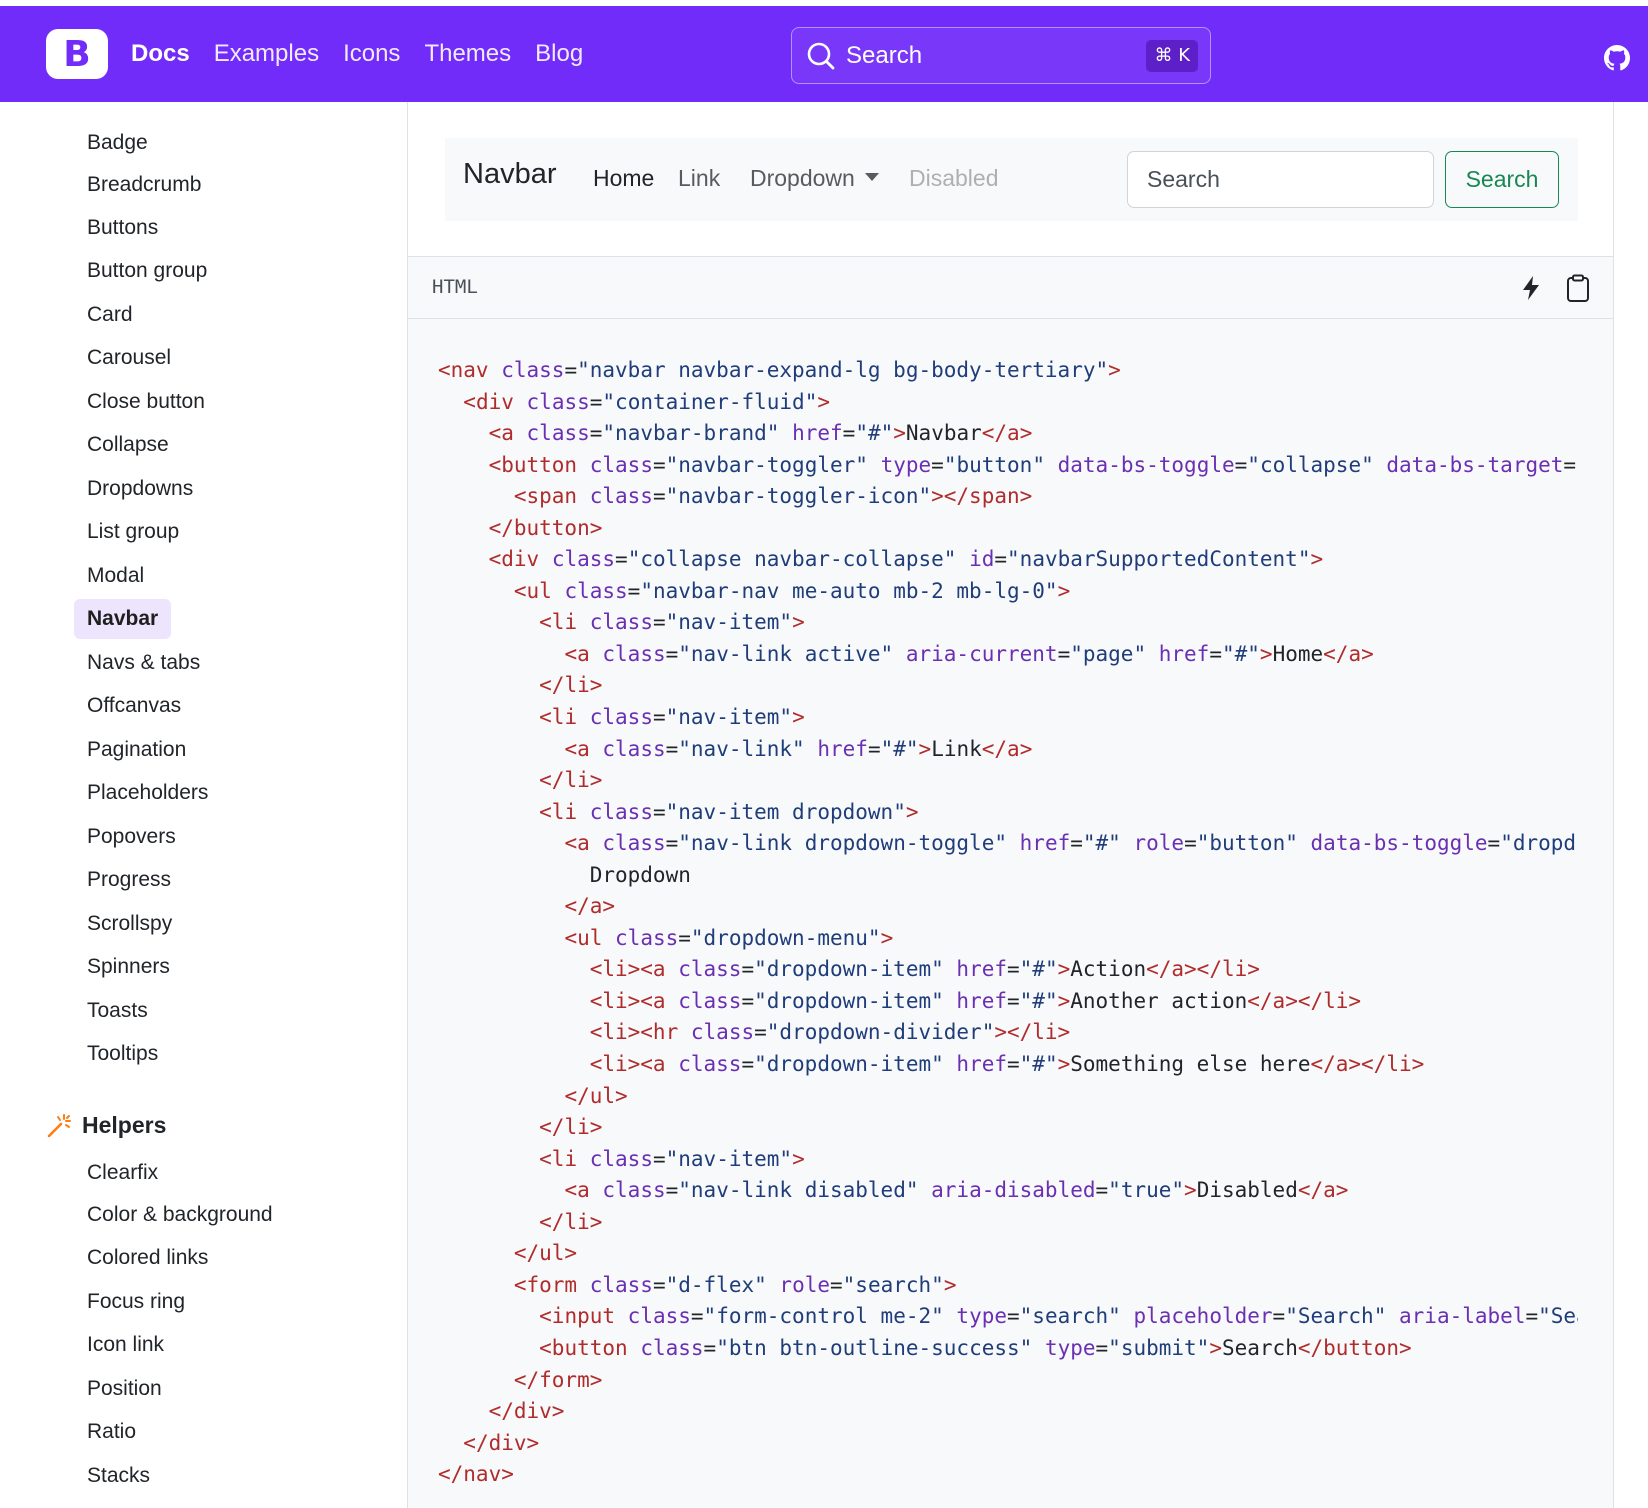  Describe the element at coordinates (510, 174) in the screenshot. I see `demo-navbar-brand: Navbar` at that location.